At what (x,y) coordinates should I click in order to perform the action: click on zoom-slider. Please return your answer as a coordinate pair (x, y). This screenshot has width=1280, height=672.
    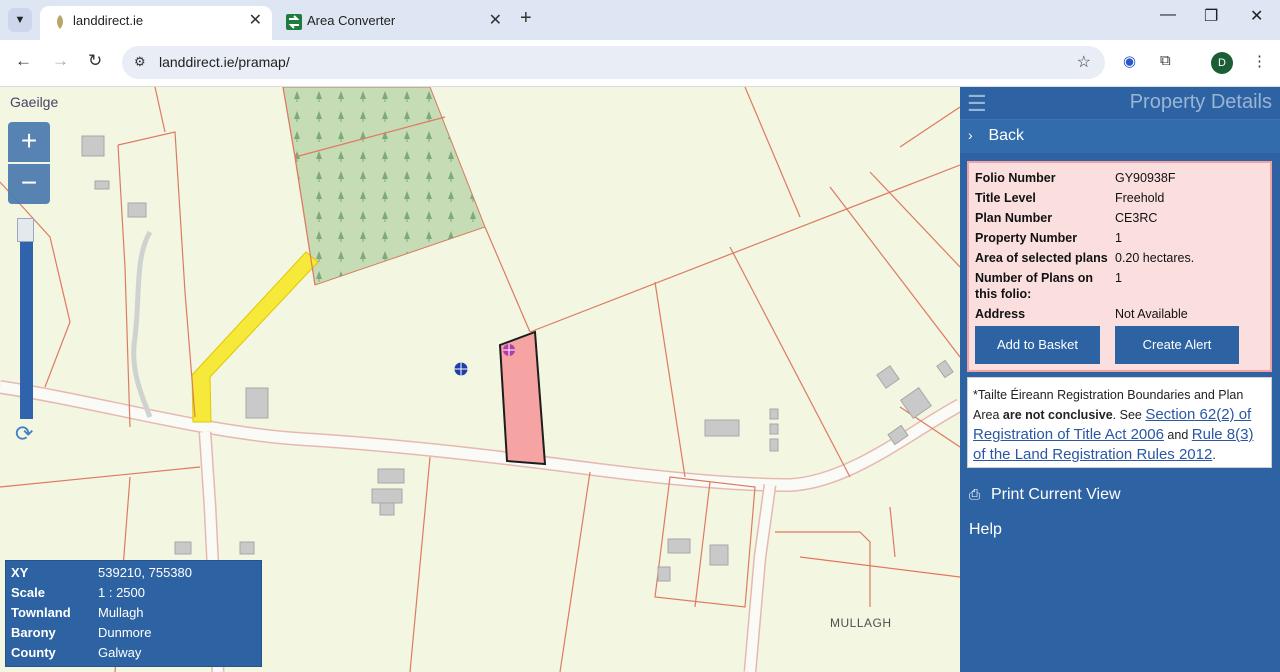
    Looking at the image, I should click on (26, 320).